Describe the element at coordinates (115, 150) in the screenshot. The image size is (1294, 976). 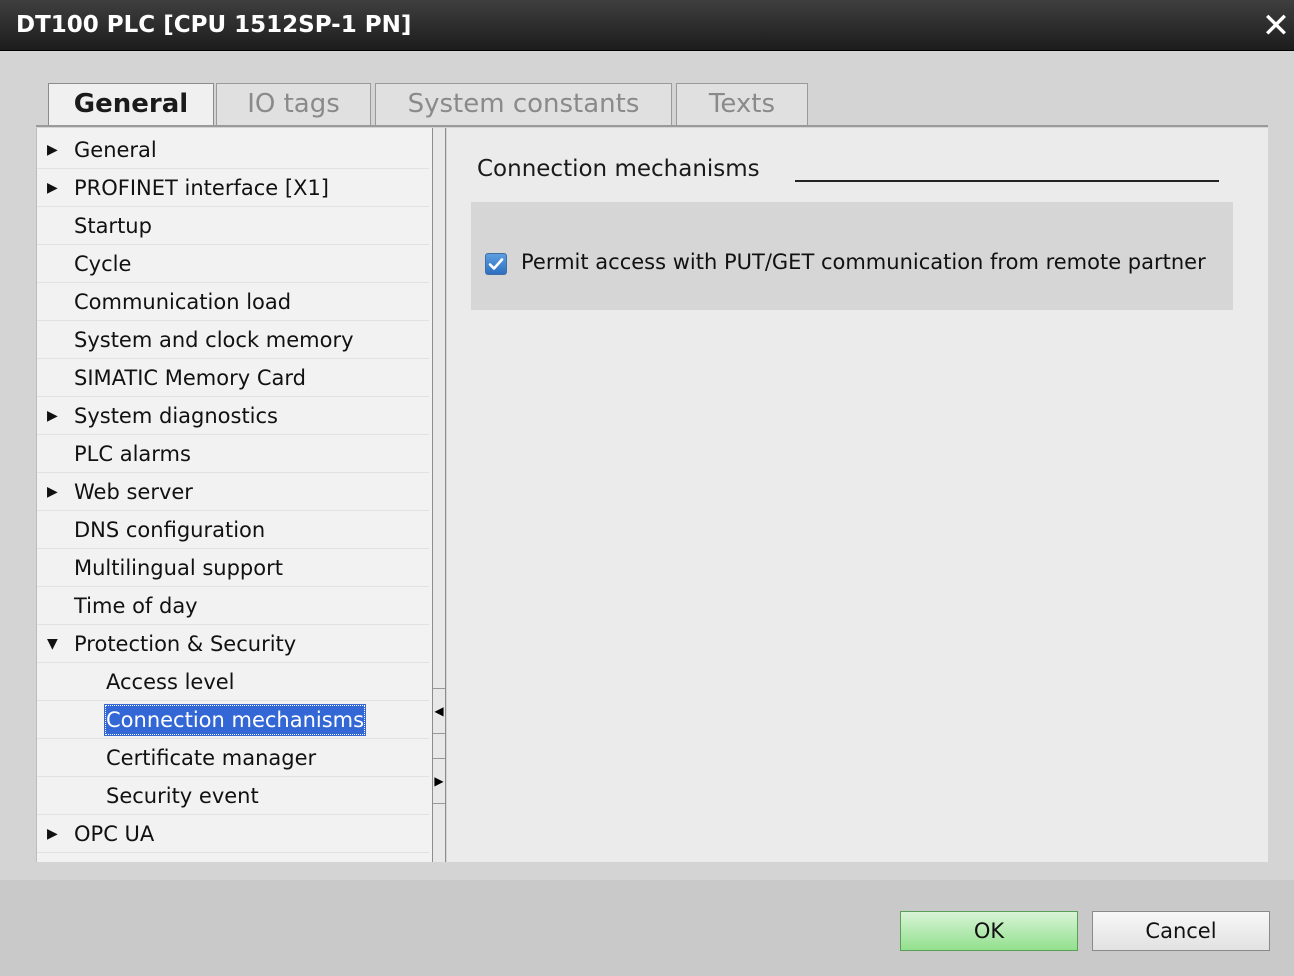
I see `nav-item-label: General` at that location.